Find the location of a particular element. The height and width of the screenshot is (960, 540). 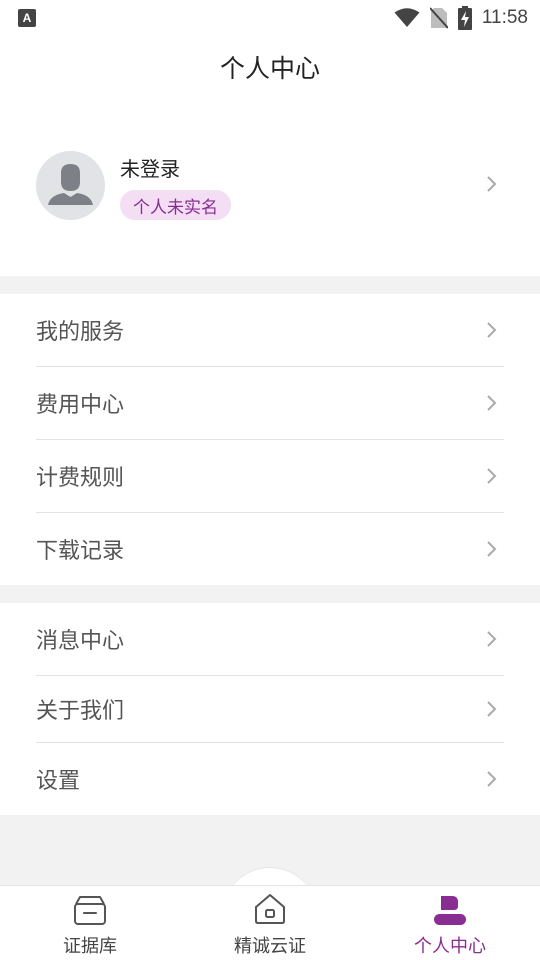

archive-box-icon is located at coordinates (90, 910).